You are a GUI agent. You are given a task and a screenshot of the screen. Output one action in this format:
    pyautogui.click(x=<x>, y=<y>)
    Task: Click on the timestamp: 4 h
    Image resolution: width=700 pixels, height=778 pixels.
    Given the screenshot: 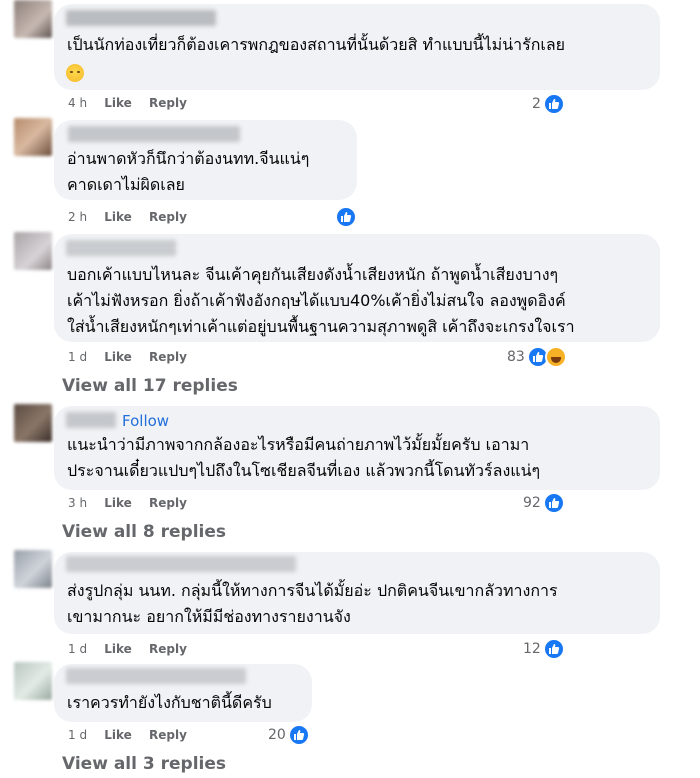 What is the action you would take?
    pyautogui.click(x=77, y=103)
    